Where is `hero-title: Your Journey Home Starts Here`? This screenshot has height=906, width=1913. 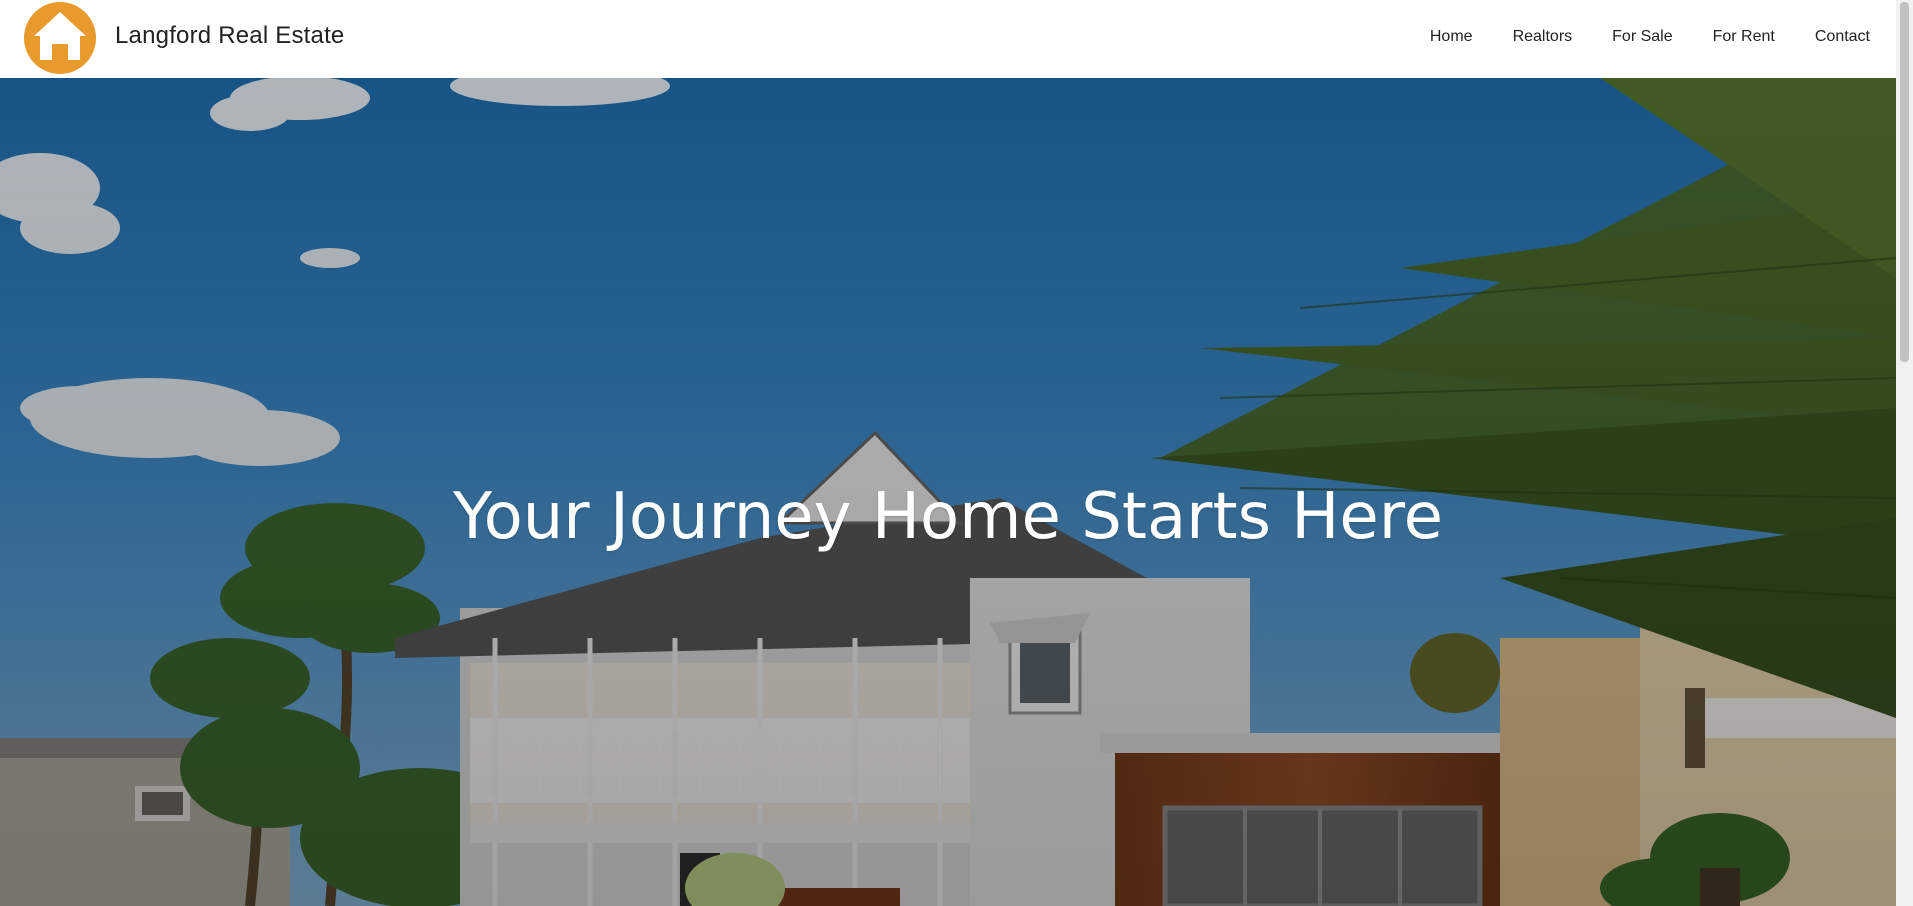 hero-title: Your Journey Home Starts Here is located at coordinates (948, 517).